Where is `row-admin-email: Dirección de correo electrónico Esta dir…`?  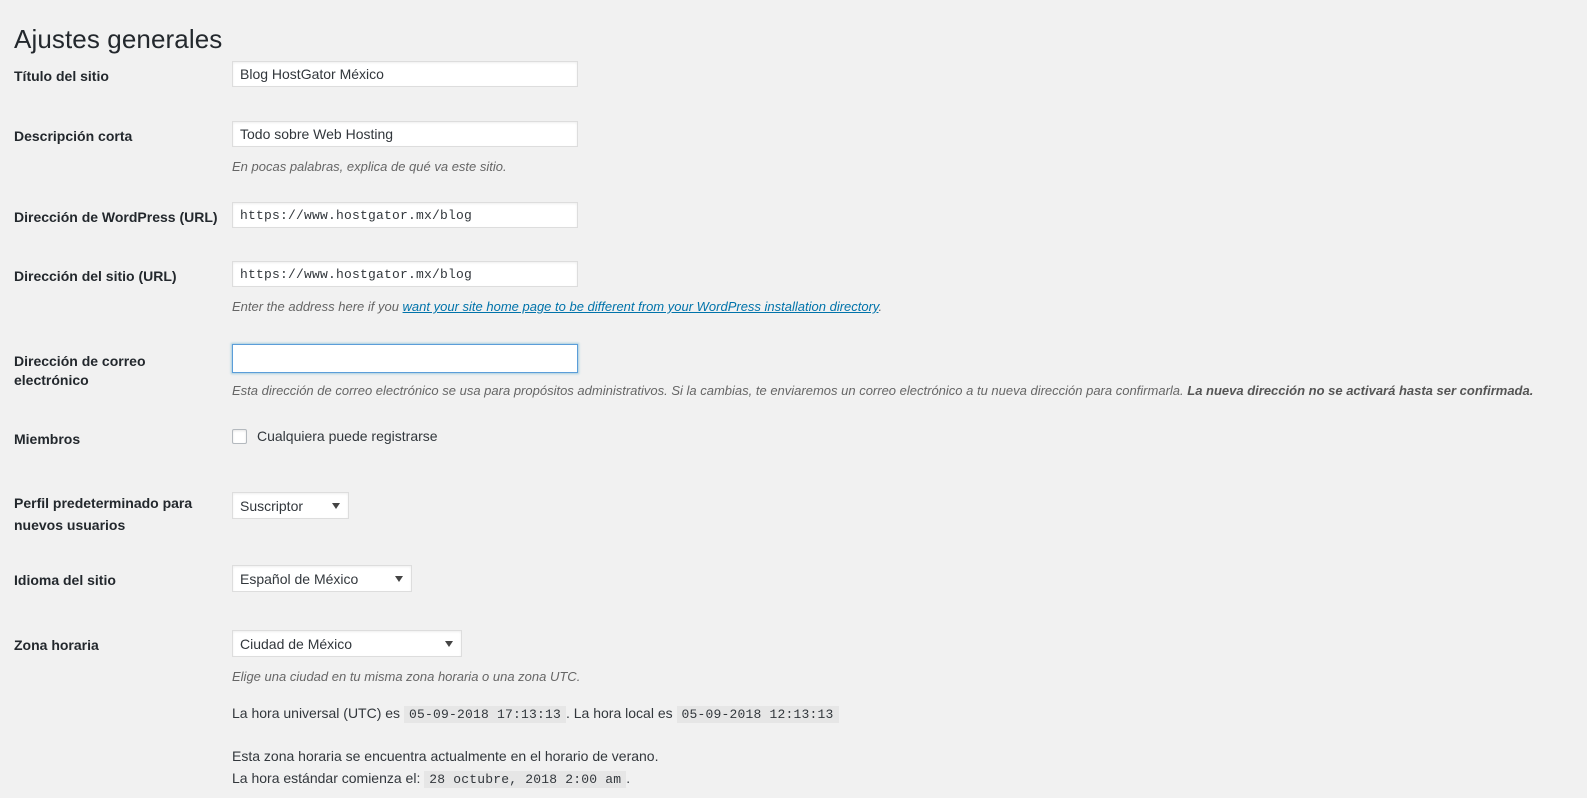 row-admin-email: Dirección de correo electrónico Esta dir… is located at coordinates (793, 380).